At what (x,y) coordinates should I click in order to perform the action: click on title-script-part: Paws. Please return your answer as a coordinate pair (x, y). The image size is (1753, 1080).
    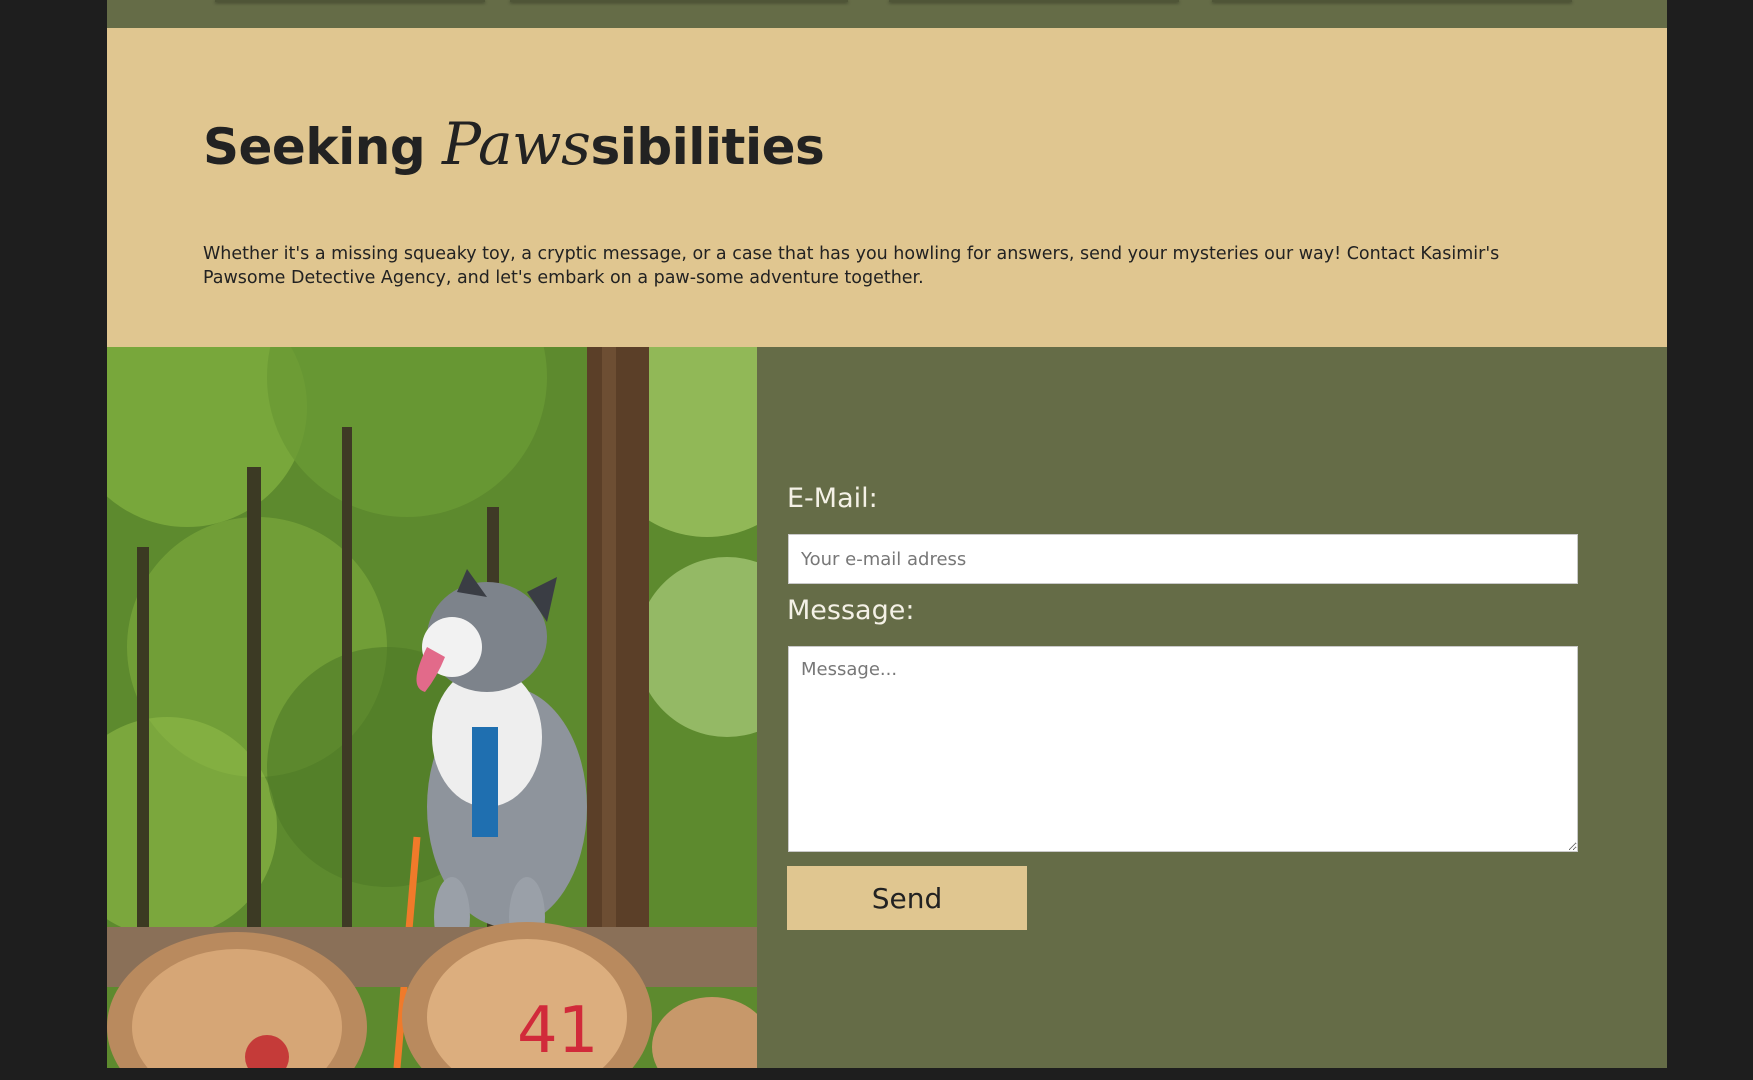
    Looking at the image, I should click on (516, 144).